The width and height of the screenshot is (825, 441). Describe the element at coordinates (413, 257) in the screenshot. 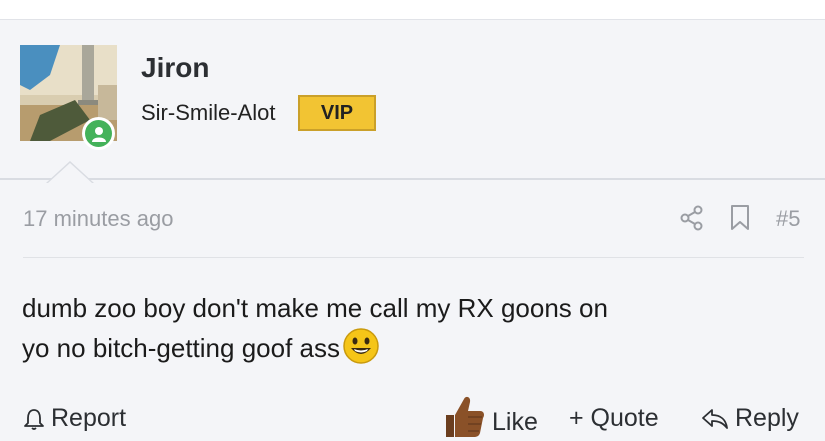

I see `divider` at that location.